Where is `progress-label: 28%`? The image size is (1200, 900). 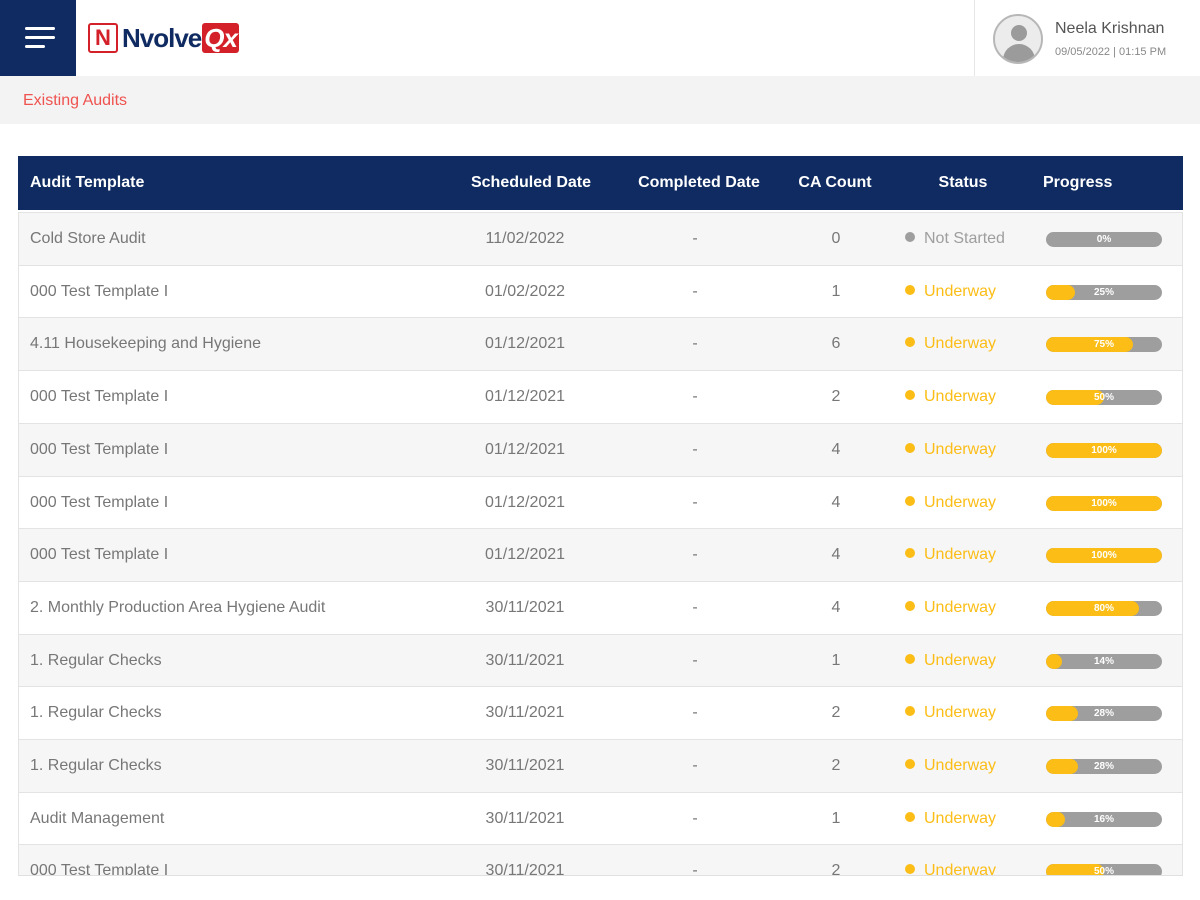
progress-label: 28% is located at coordinates (1103, 714).